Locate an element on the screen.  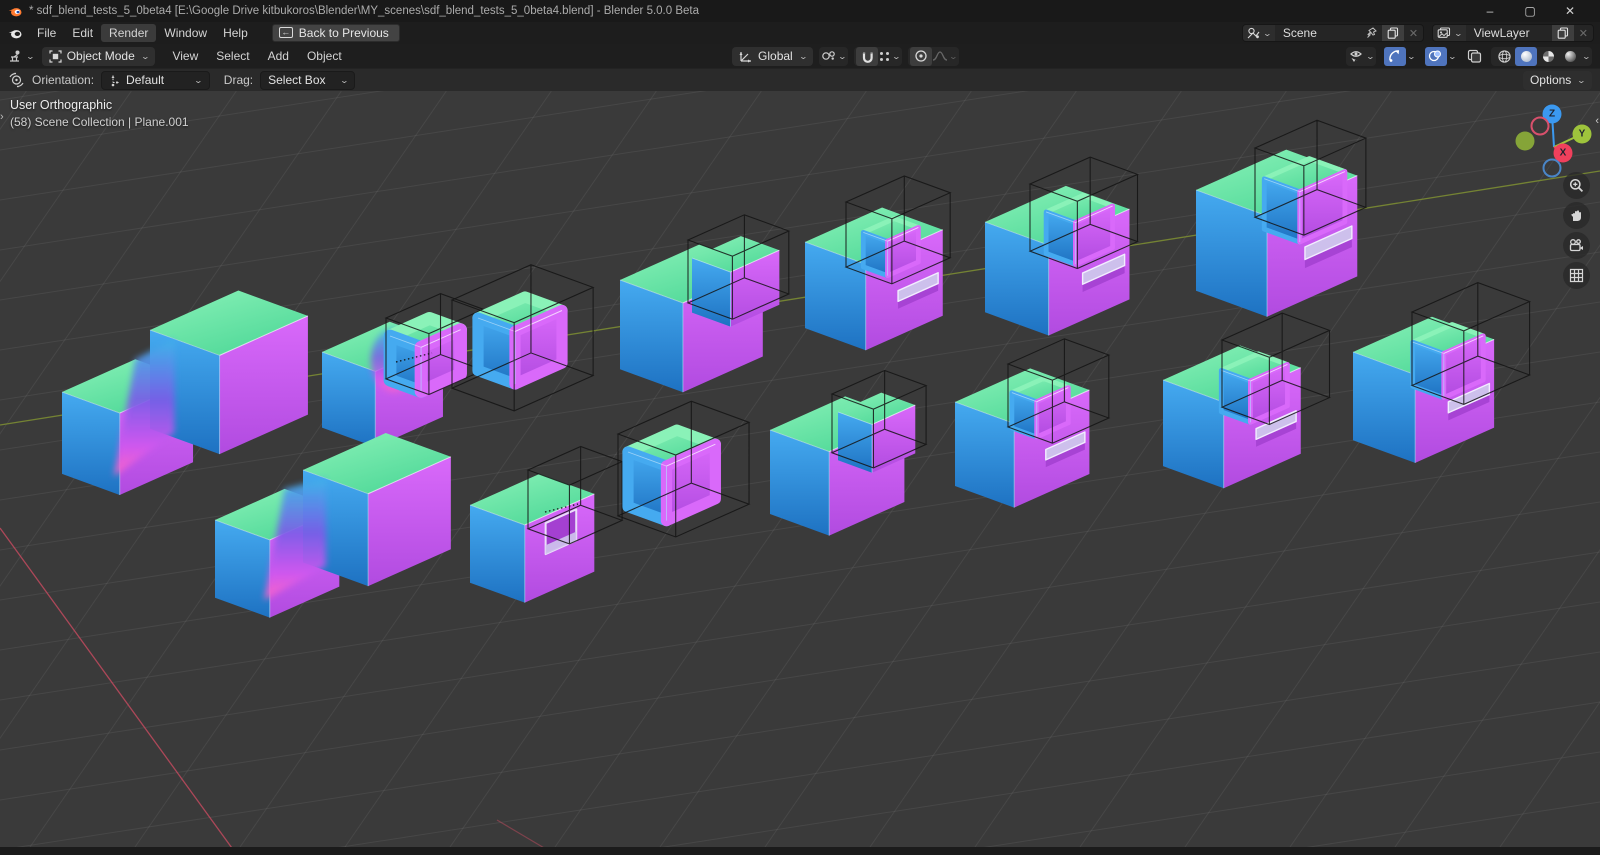
unlink-scene-icon: ✕ is located at coordinates (1413, 33).